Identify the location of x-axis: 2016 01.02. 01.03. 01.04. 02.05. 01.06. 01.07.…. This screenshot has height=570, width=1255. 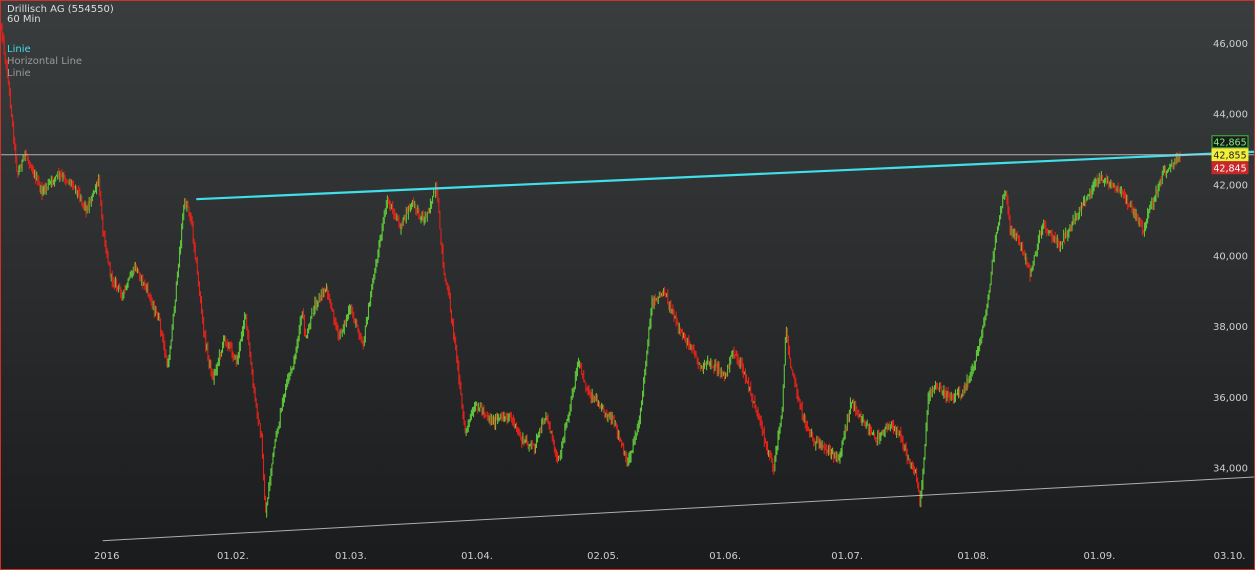
(669, 556).